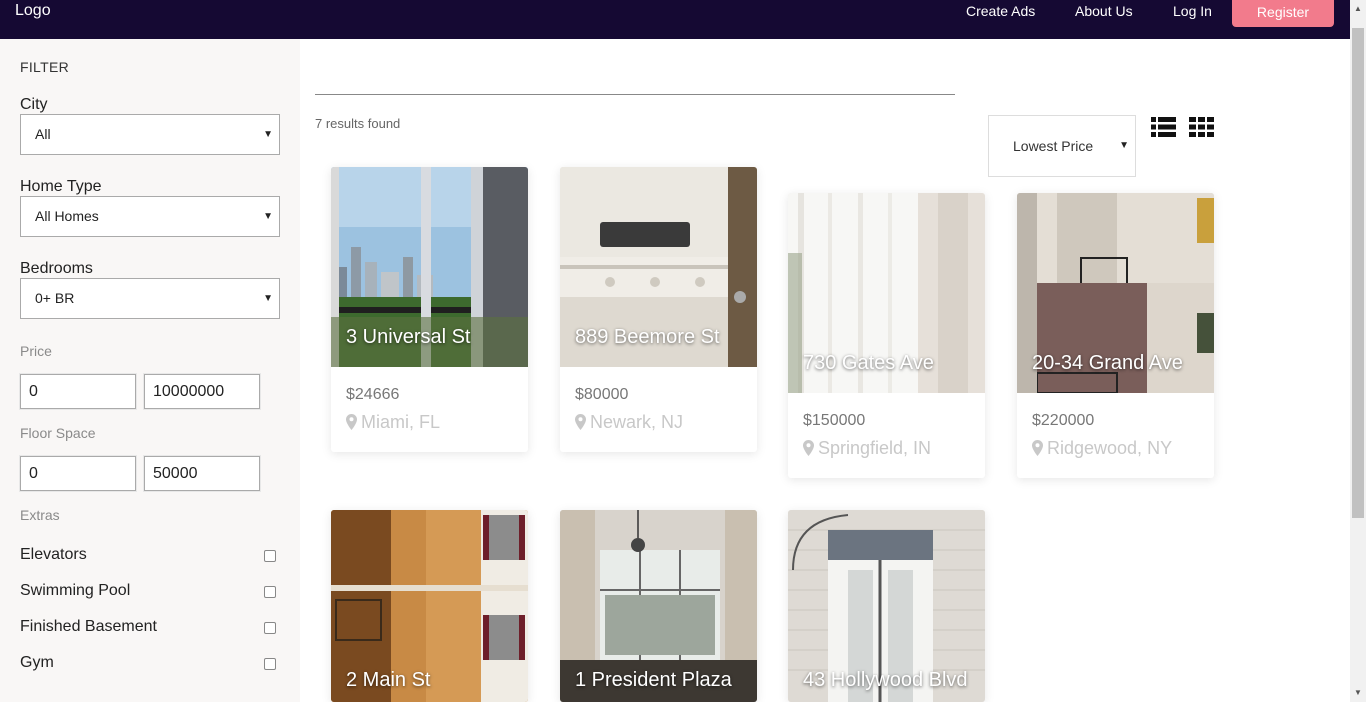  I want to click on listing-card: 1 President Plaza, so click(658, 606).